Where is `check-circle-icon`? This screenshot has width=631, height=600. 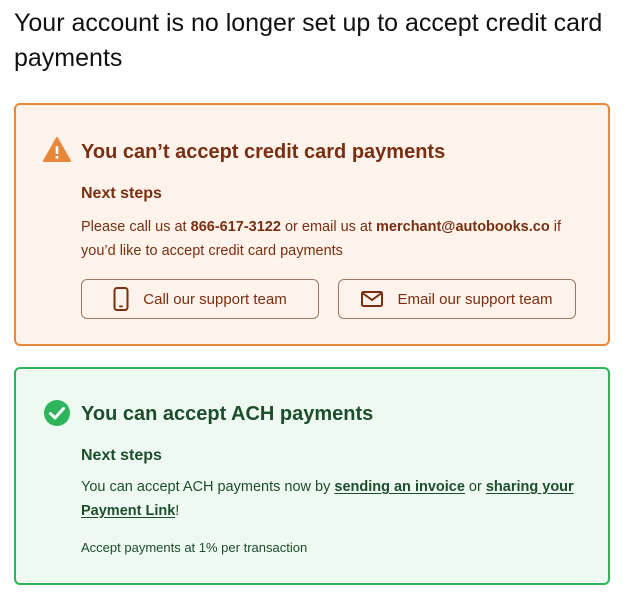
check-circle-icon is located at coordinates (57, 413).